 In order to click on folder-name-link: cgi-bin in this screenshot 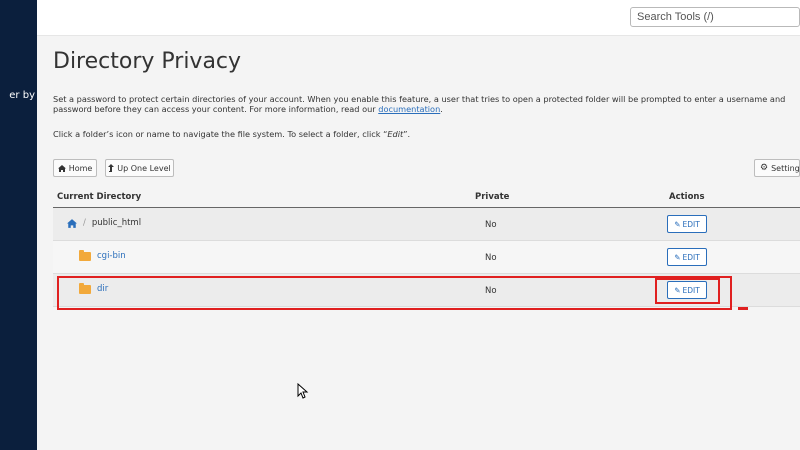, I will do `click(111, 256)`.